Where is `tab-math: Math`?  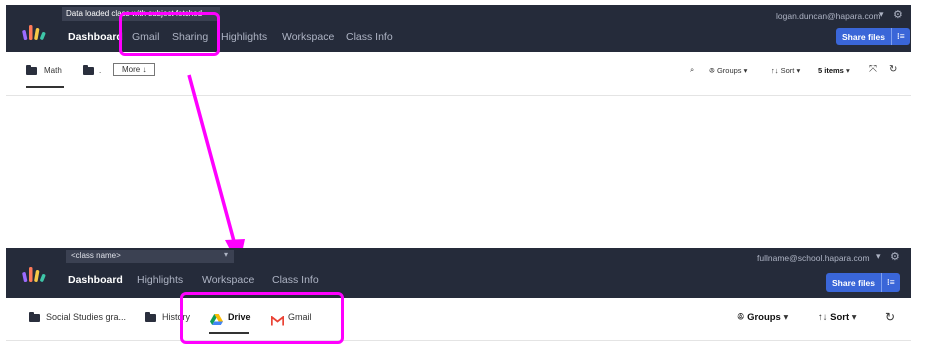
tab-math: Math is located at coordinates (53, 70).